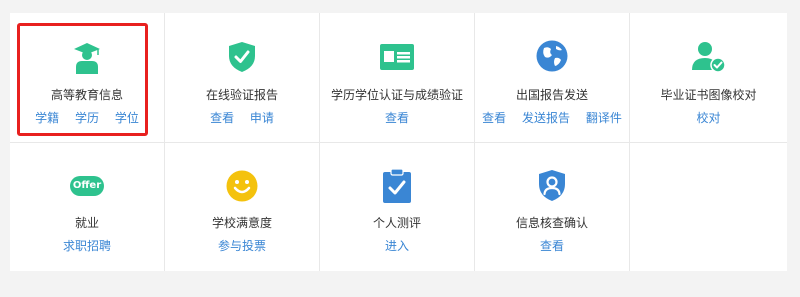  What do you see at coordinates (551, 95) in the screenshot?
I see `service-title: 出国报告发送` at bounding box center [551, 95].